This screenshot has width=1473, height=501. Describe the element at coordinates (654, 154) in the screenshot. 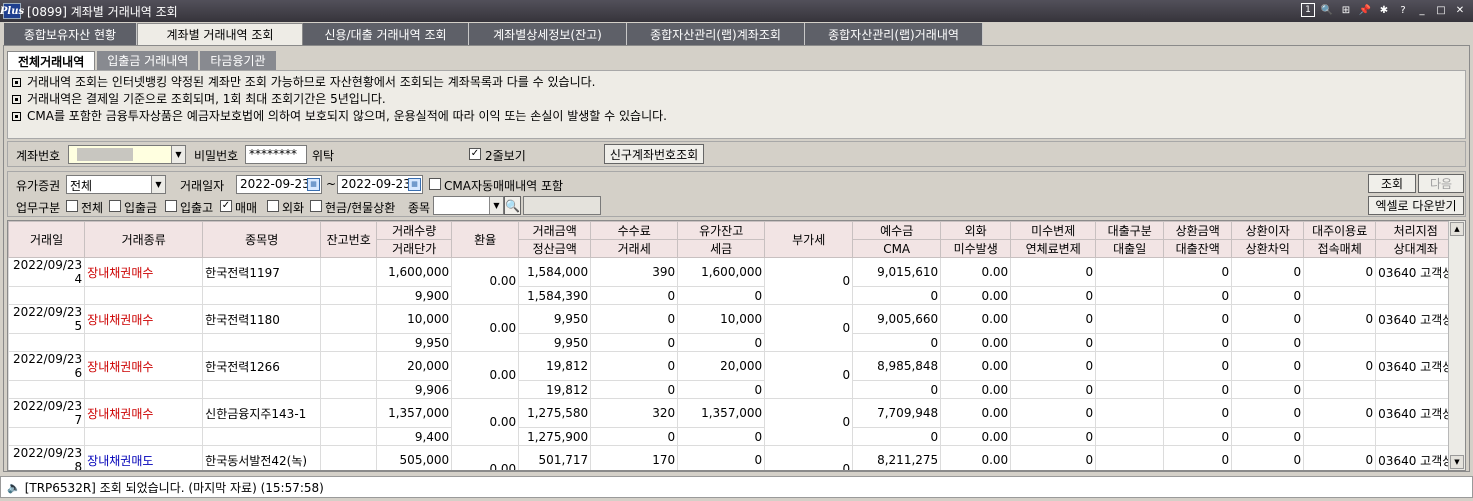

I see `new-account-lookup-button: 신구계좌번호조회` at that location.